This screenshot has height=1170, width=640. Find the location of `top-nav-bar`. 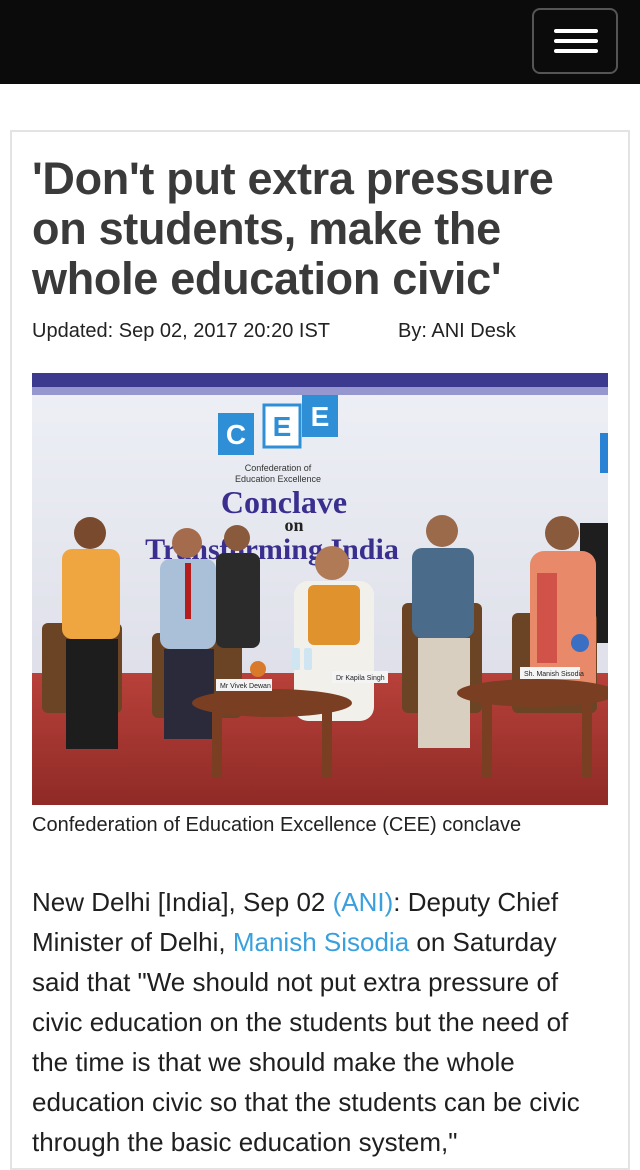

top-nav-bar is located at coordinates (320, 42).